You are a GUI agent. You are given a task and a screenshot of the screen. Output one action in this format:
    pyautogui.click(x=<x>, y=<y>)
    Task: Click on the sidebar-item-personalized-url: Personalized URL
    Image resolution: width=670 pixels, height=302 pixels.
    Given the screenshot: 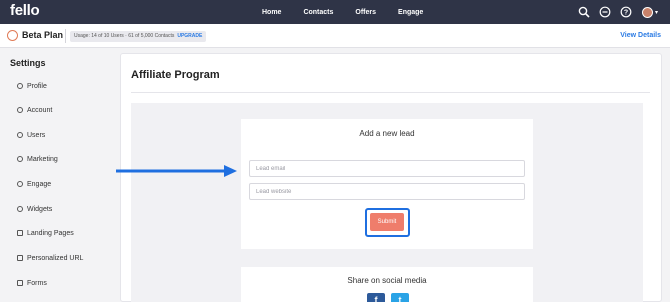 What is the action you would take?
    pyautogui.click(x=50, y=258)
    